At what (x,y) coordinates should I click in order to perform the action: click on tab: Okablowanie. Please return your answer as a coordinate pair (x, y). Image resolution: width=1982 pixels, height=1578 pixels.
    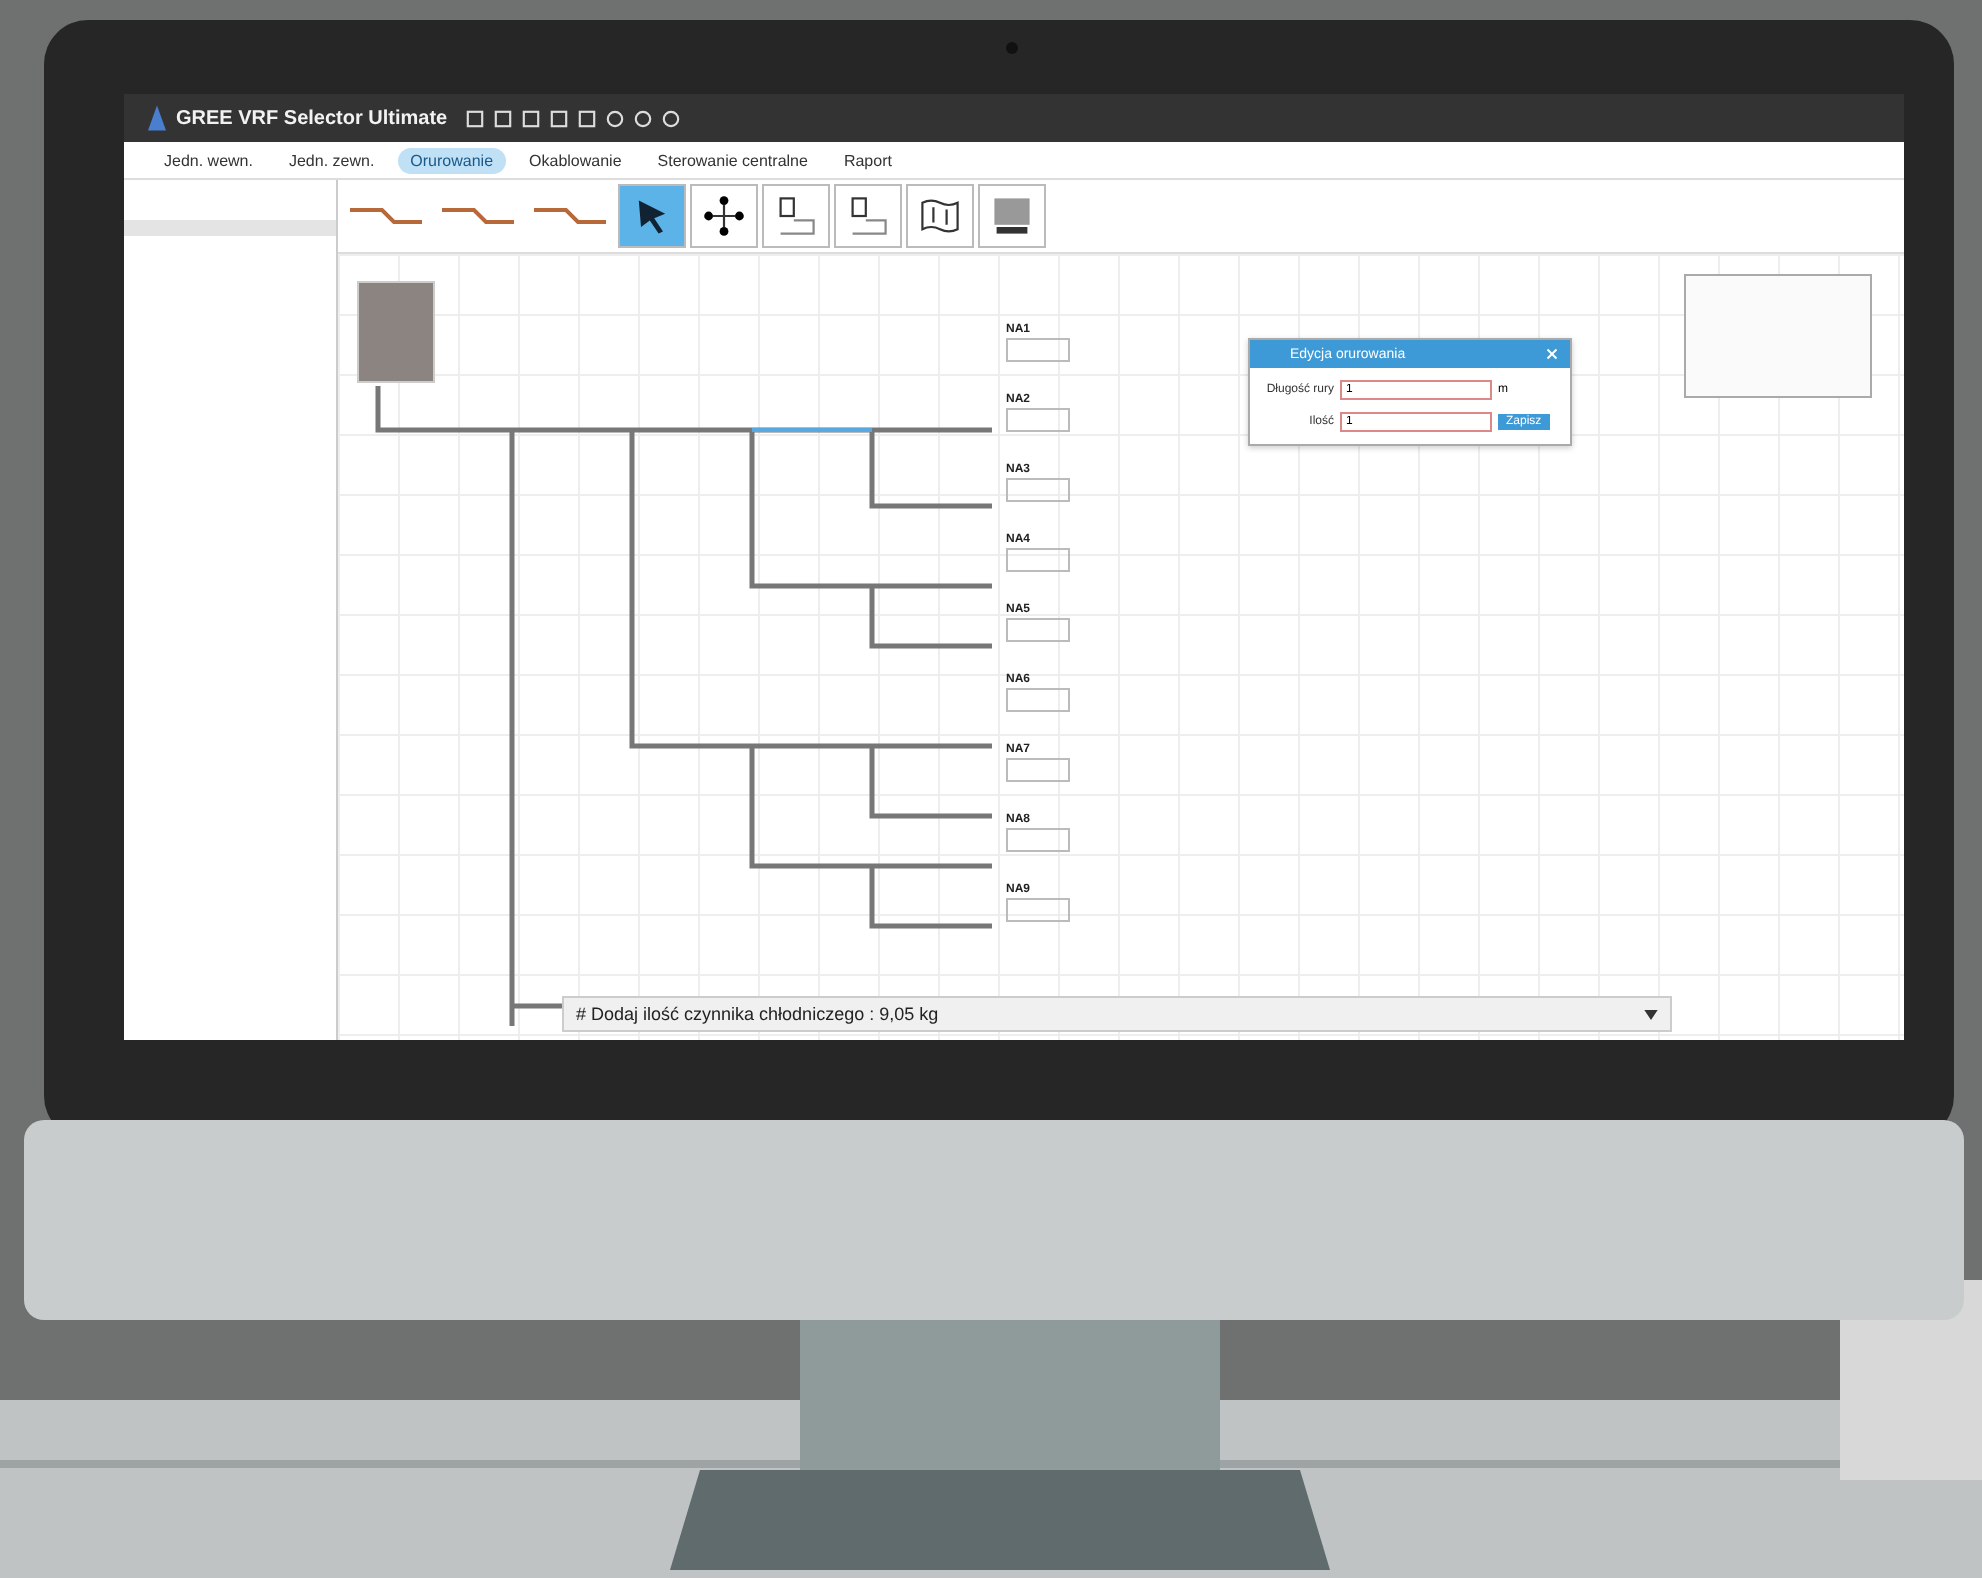
    Looking at the image, I should click on (575, 160).